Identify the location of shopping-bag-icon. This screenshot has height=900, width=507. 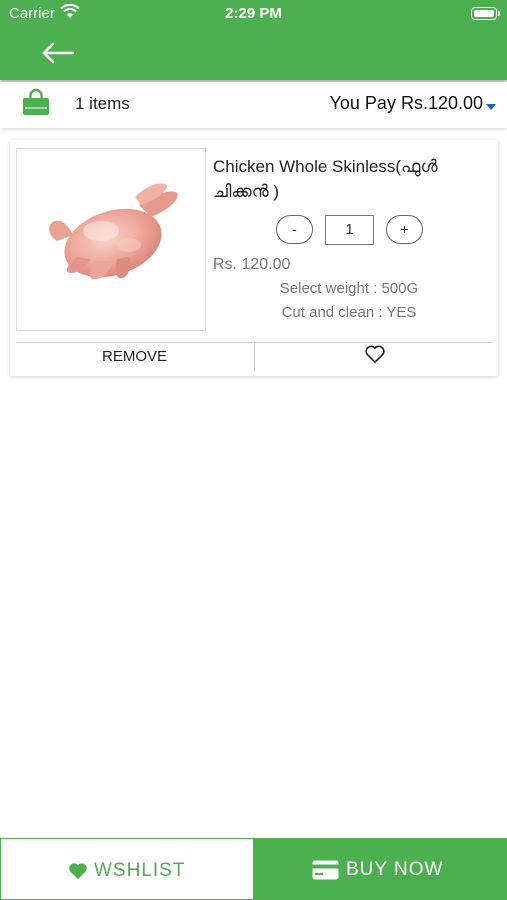
(36, 104).